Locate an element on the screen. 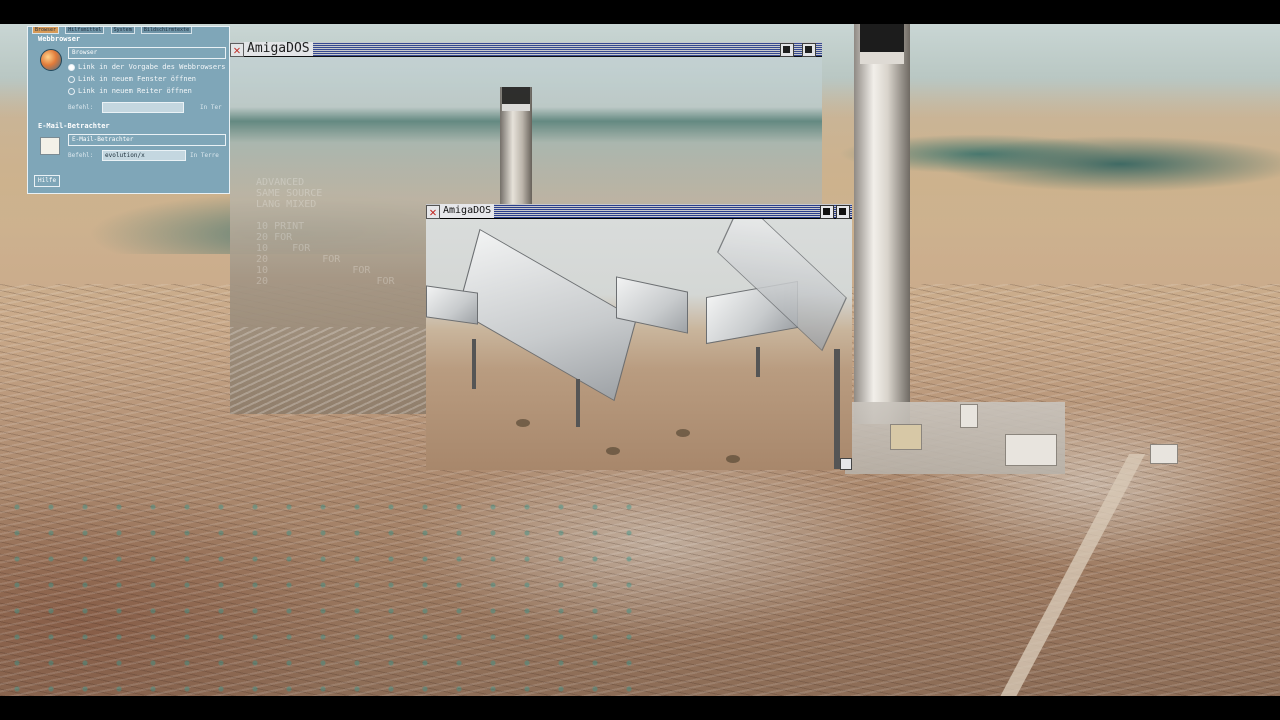 The image size is (1280, 720). letterbox-top is located at coordinates (640, 12).